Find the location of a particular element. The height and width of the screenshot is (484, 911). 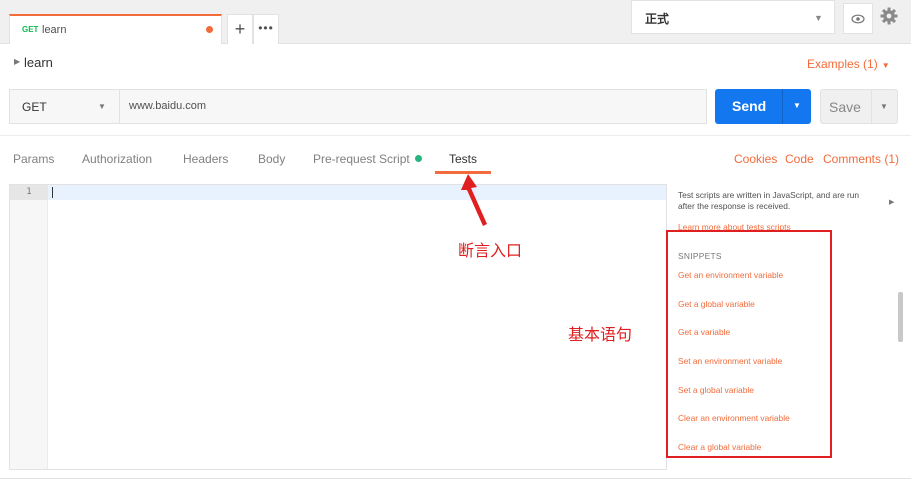

cookies-link: Cookies is located at coordinates (755, 159).